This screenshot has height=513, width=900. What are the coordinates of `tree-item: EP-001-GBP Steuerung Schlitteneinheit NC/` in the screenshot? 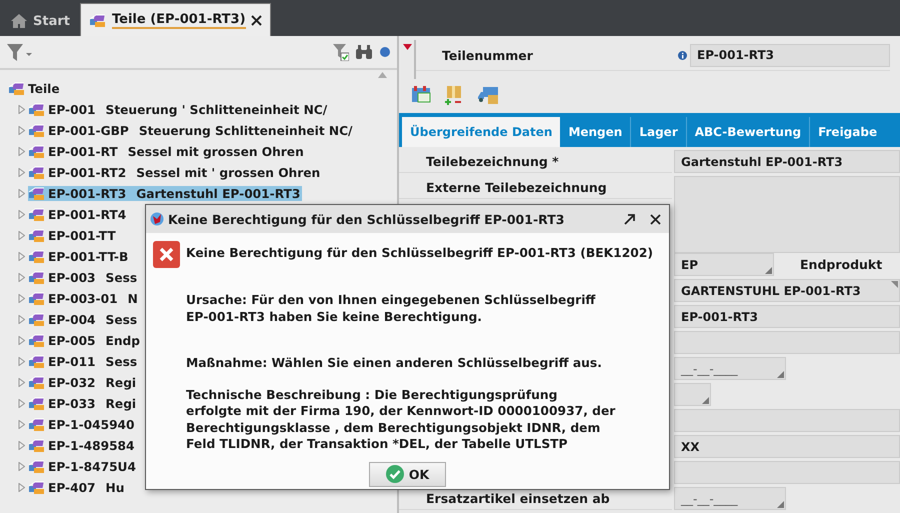 It's located at (191, 130).